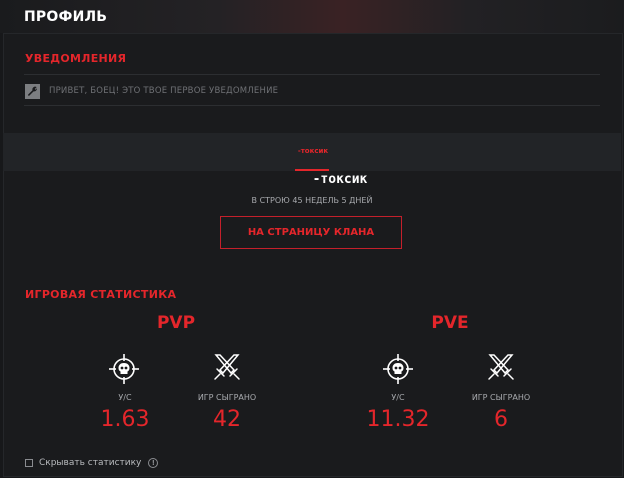 This screenshot has height=478, width=624. What do you see at coordinates (66, 17) in the screenshot?
I see `page-title: ПРОФИЛЬ` at bounding box center [66, 17].